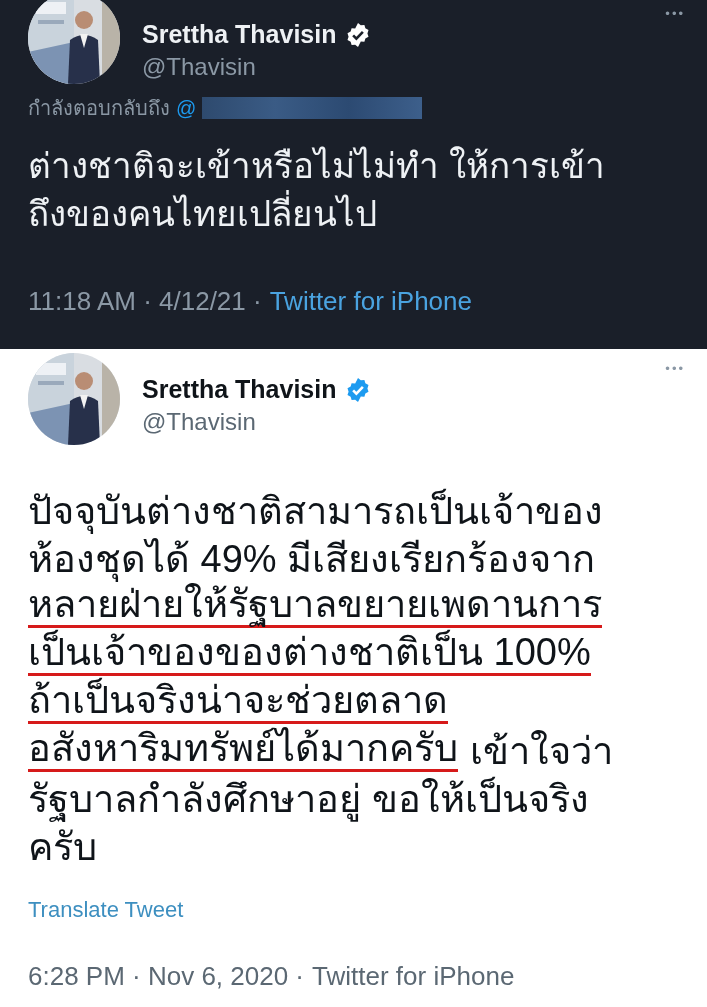 The width and height of the screenshot is (707, 1007). I want to click on tweet-text: อสังหาริมทรัพย์ได้มากครับ, so click(243, 749).